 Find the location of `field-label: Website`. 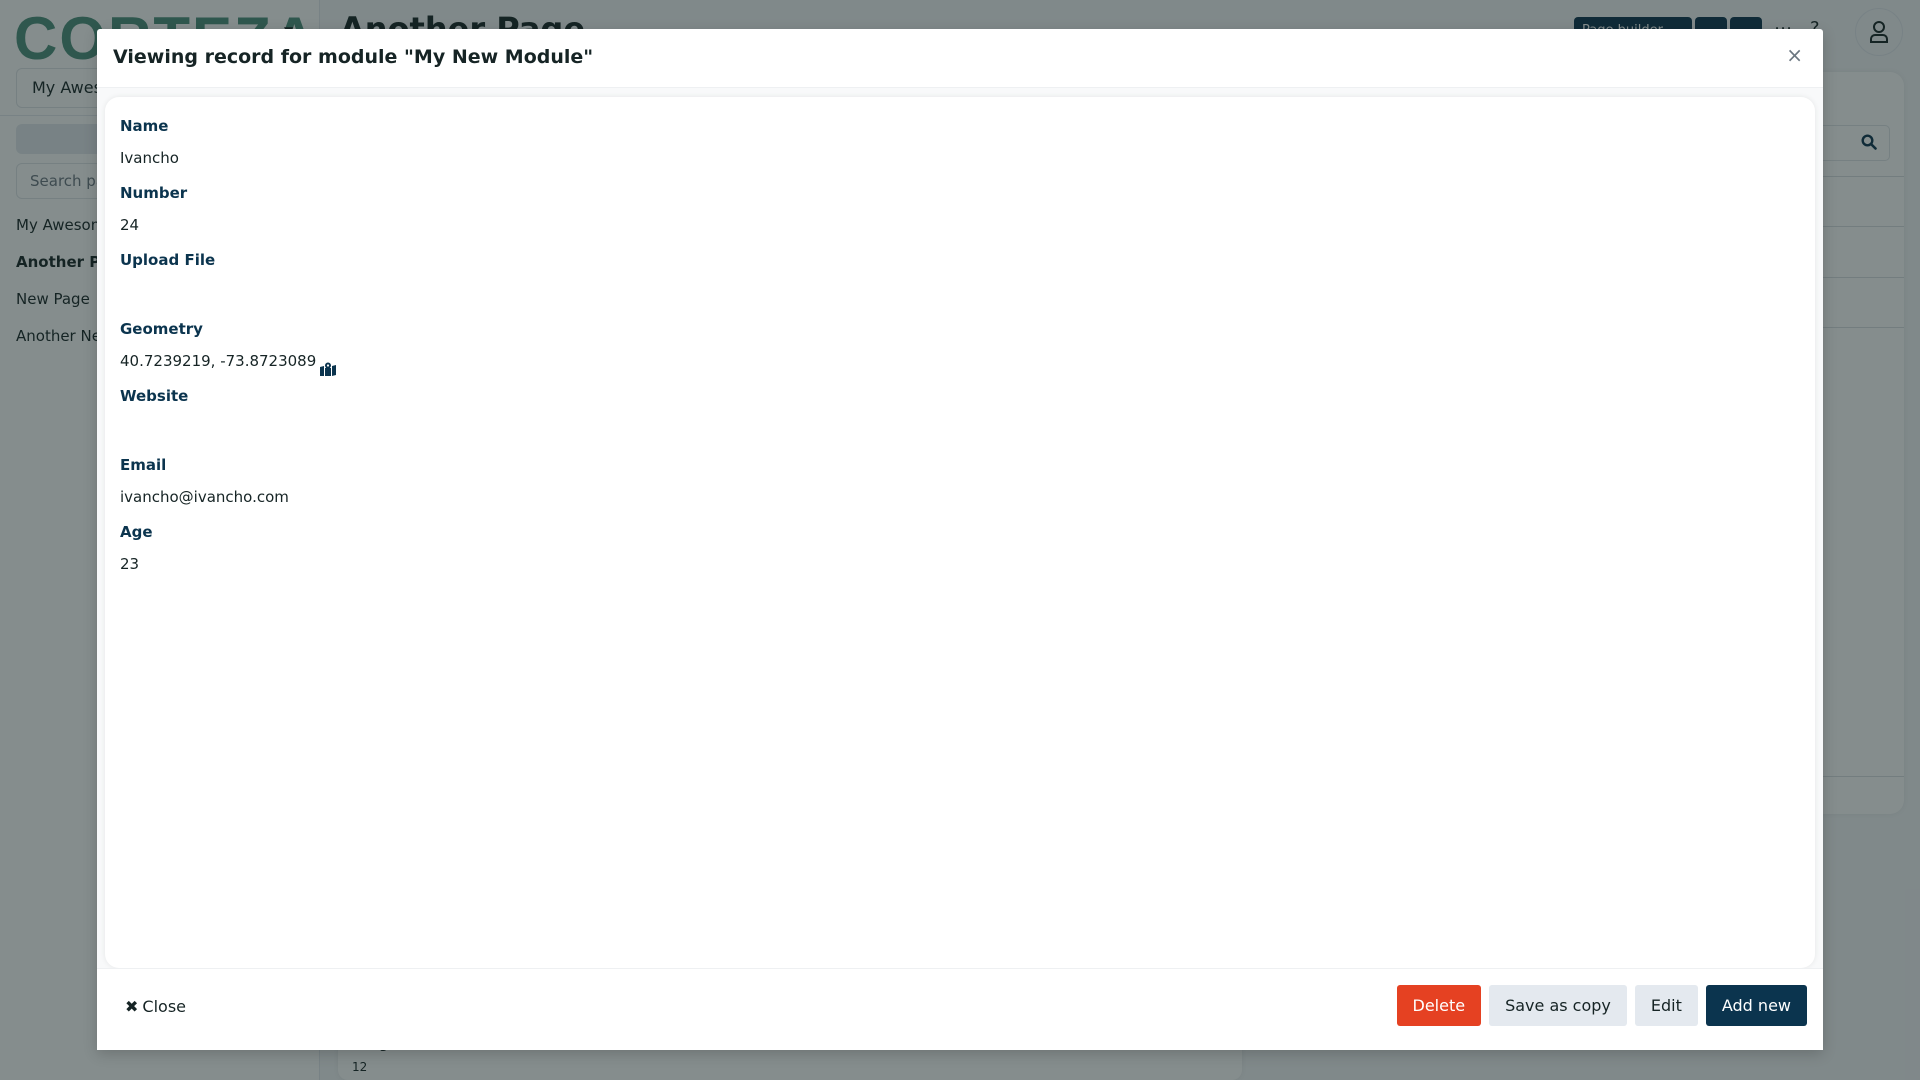

field-label: Website is located at coordinates (154, 396).